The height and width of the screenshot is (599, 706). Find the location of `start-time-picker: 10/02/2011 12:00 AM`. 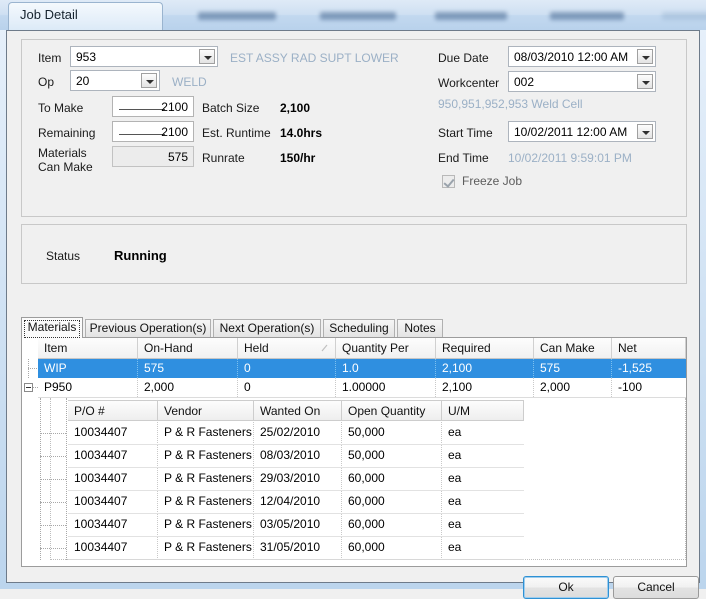

start-time-picker: 10/02/2011 12:00 AM is located at coordinates (582, 131).